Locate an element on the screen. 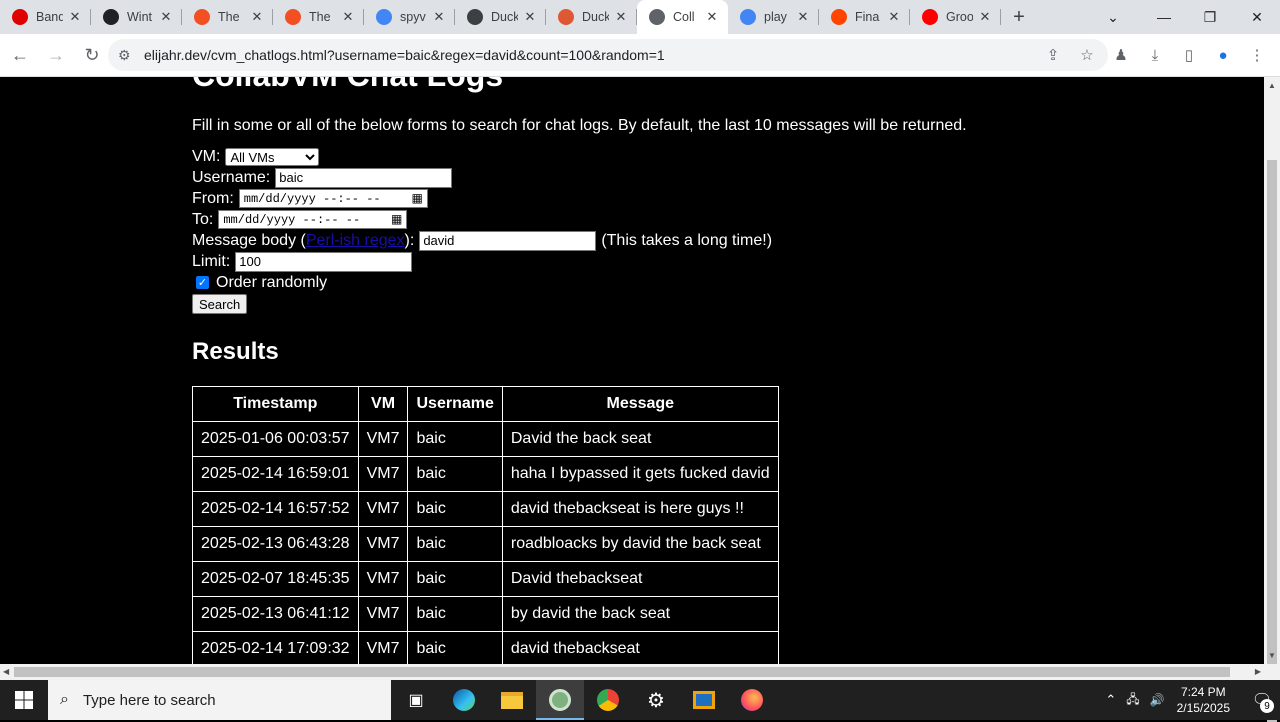 This screenshot has width=1280, height=722. table-cell: 2025-02-07 18:45:35 is located at coordinates (275, 579).